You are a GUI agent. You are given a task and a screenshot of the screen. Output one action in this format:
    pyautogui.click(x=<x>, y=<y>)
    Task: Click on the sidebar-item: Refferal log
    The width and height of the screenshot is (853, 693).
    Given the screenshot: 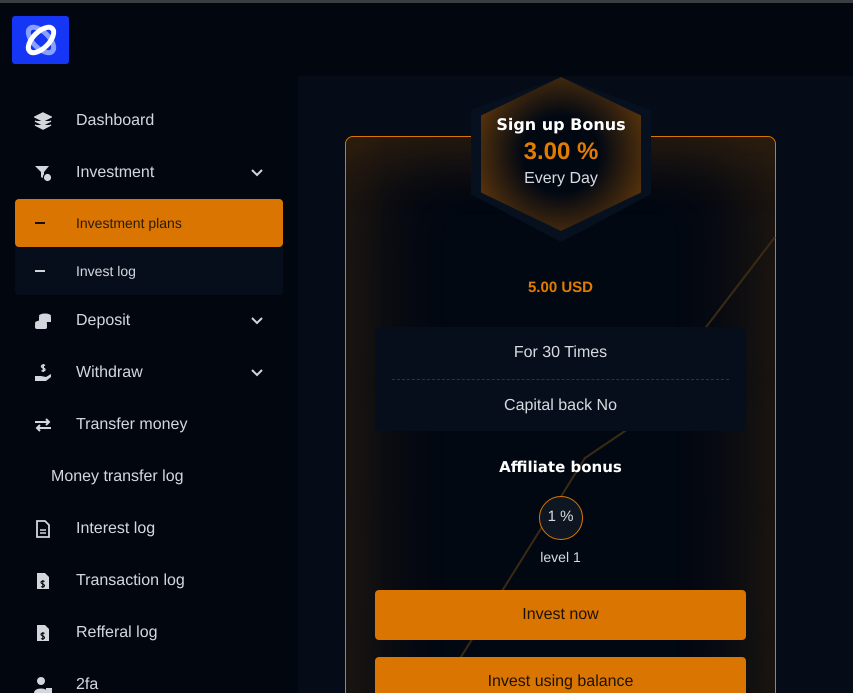 What is the action you would take?
    pyautogui.click(x=149, y=633)
    